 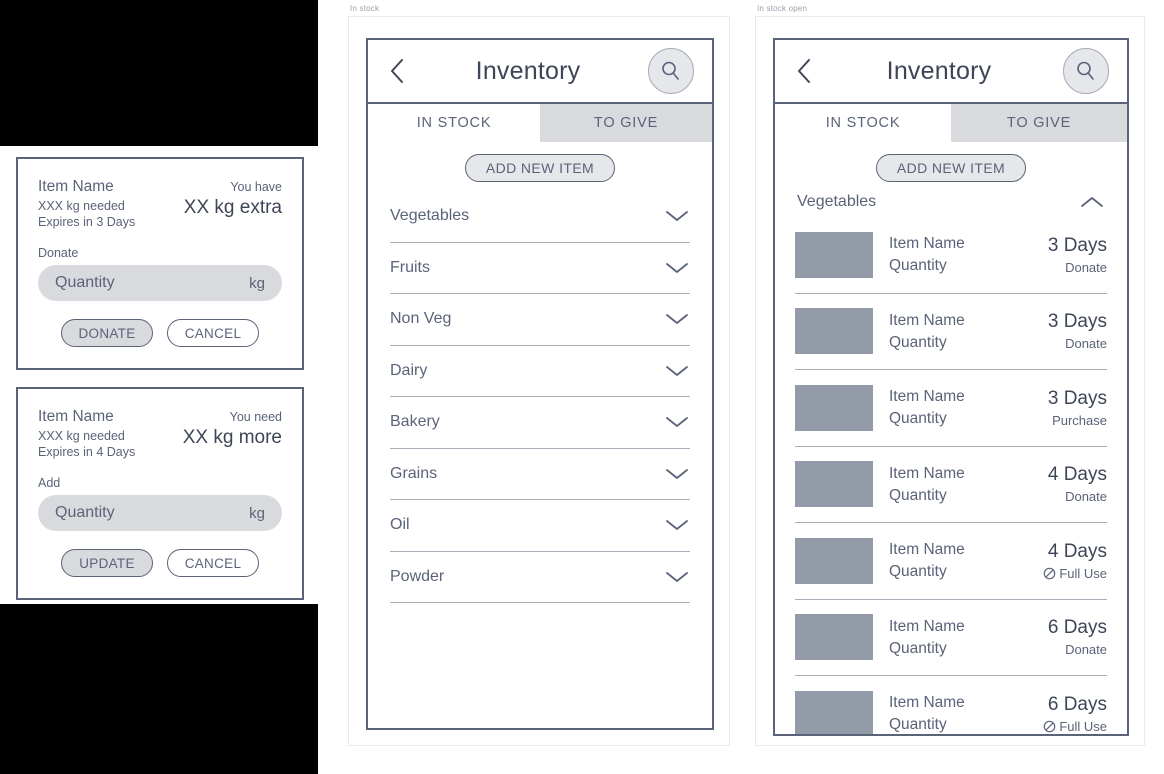 What do you see at coordinates (540, 577) in the screenshot?
I see `category-row-powder: Powder` at bounding box center [540, 577].